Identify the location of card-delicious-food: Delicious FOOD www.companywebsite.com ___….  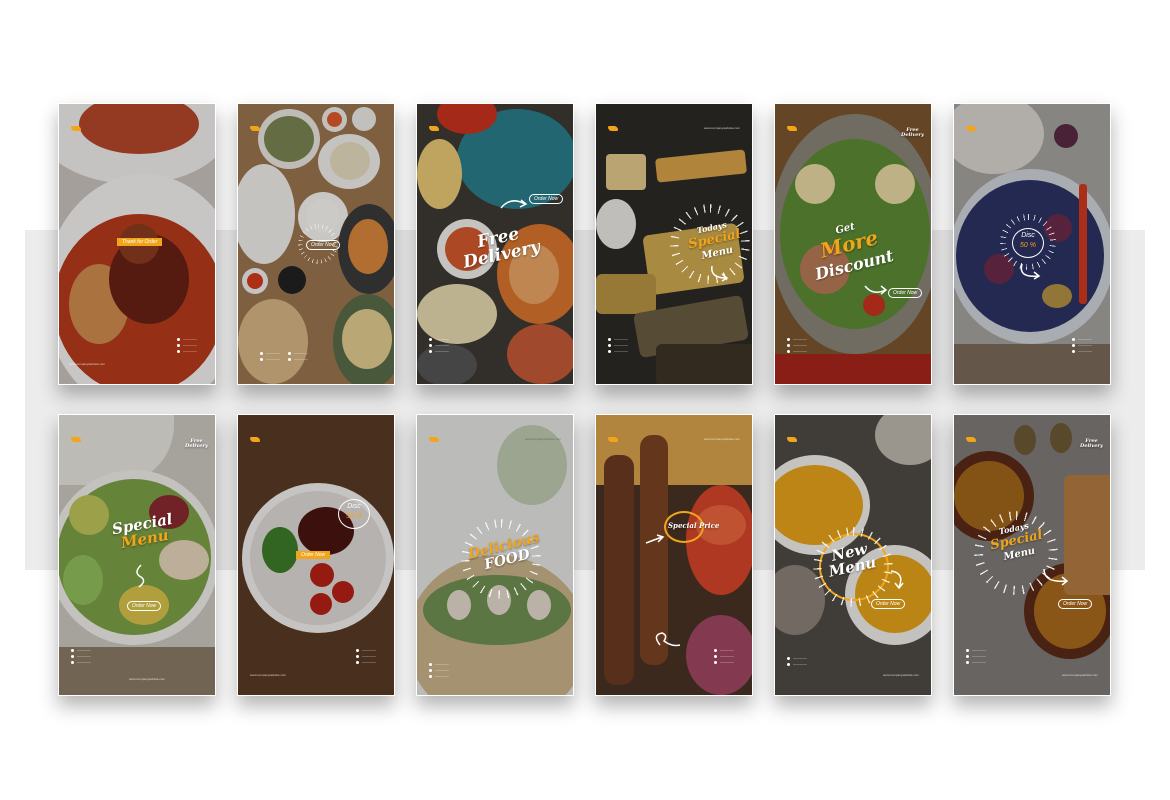
(495, 555).